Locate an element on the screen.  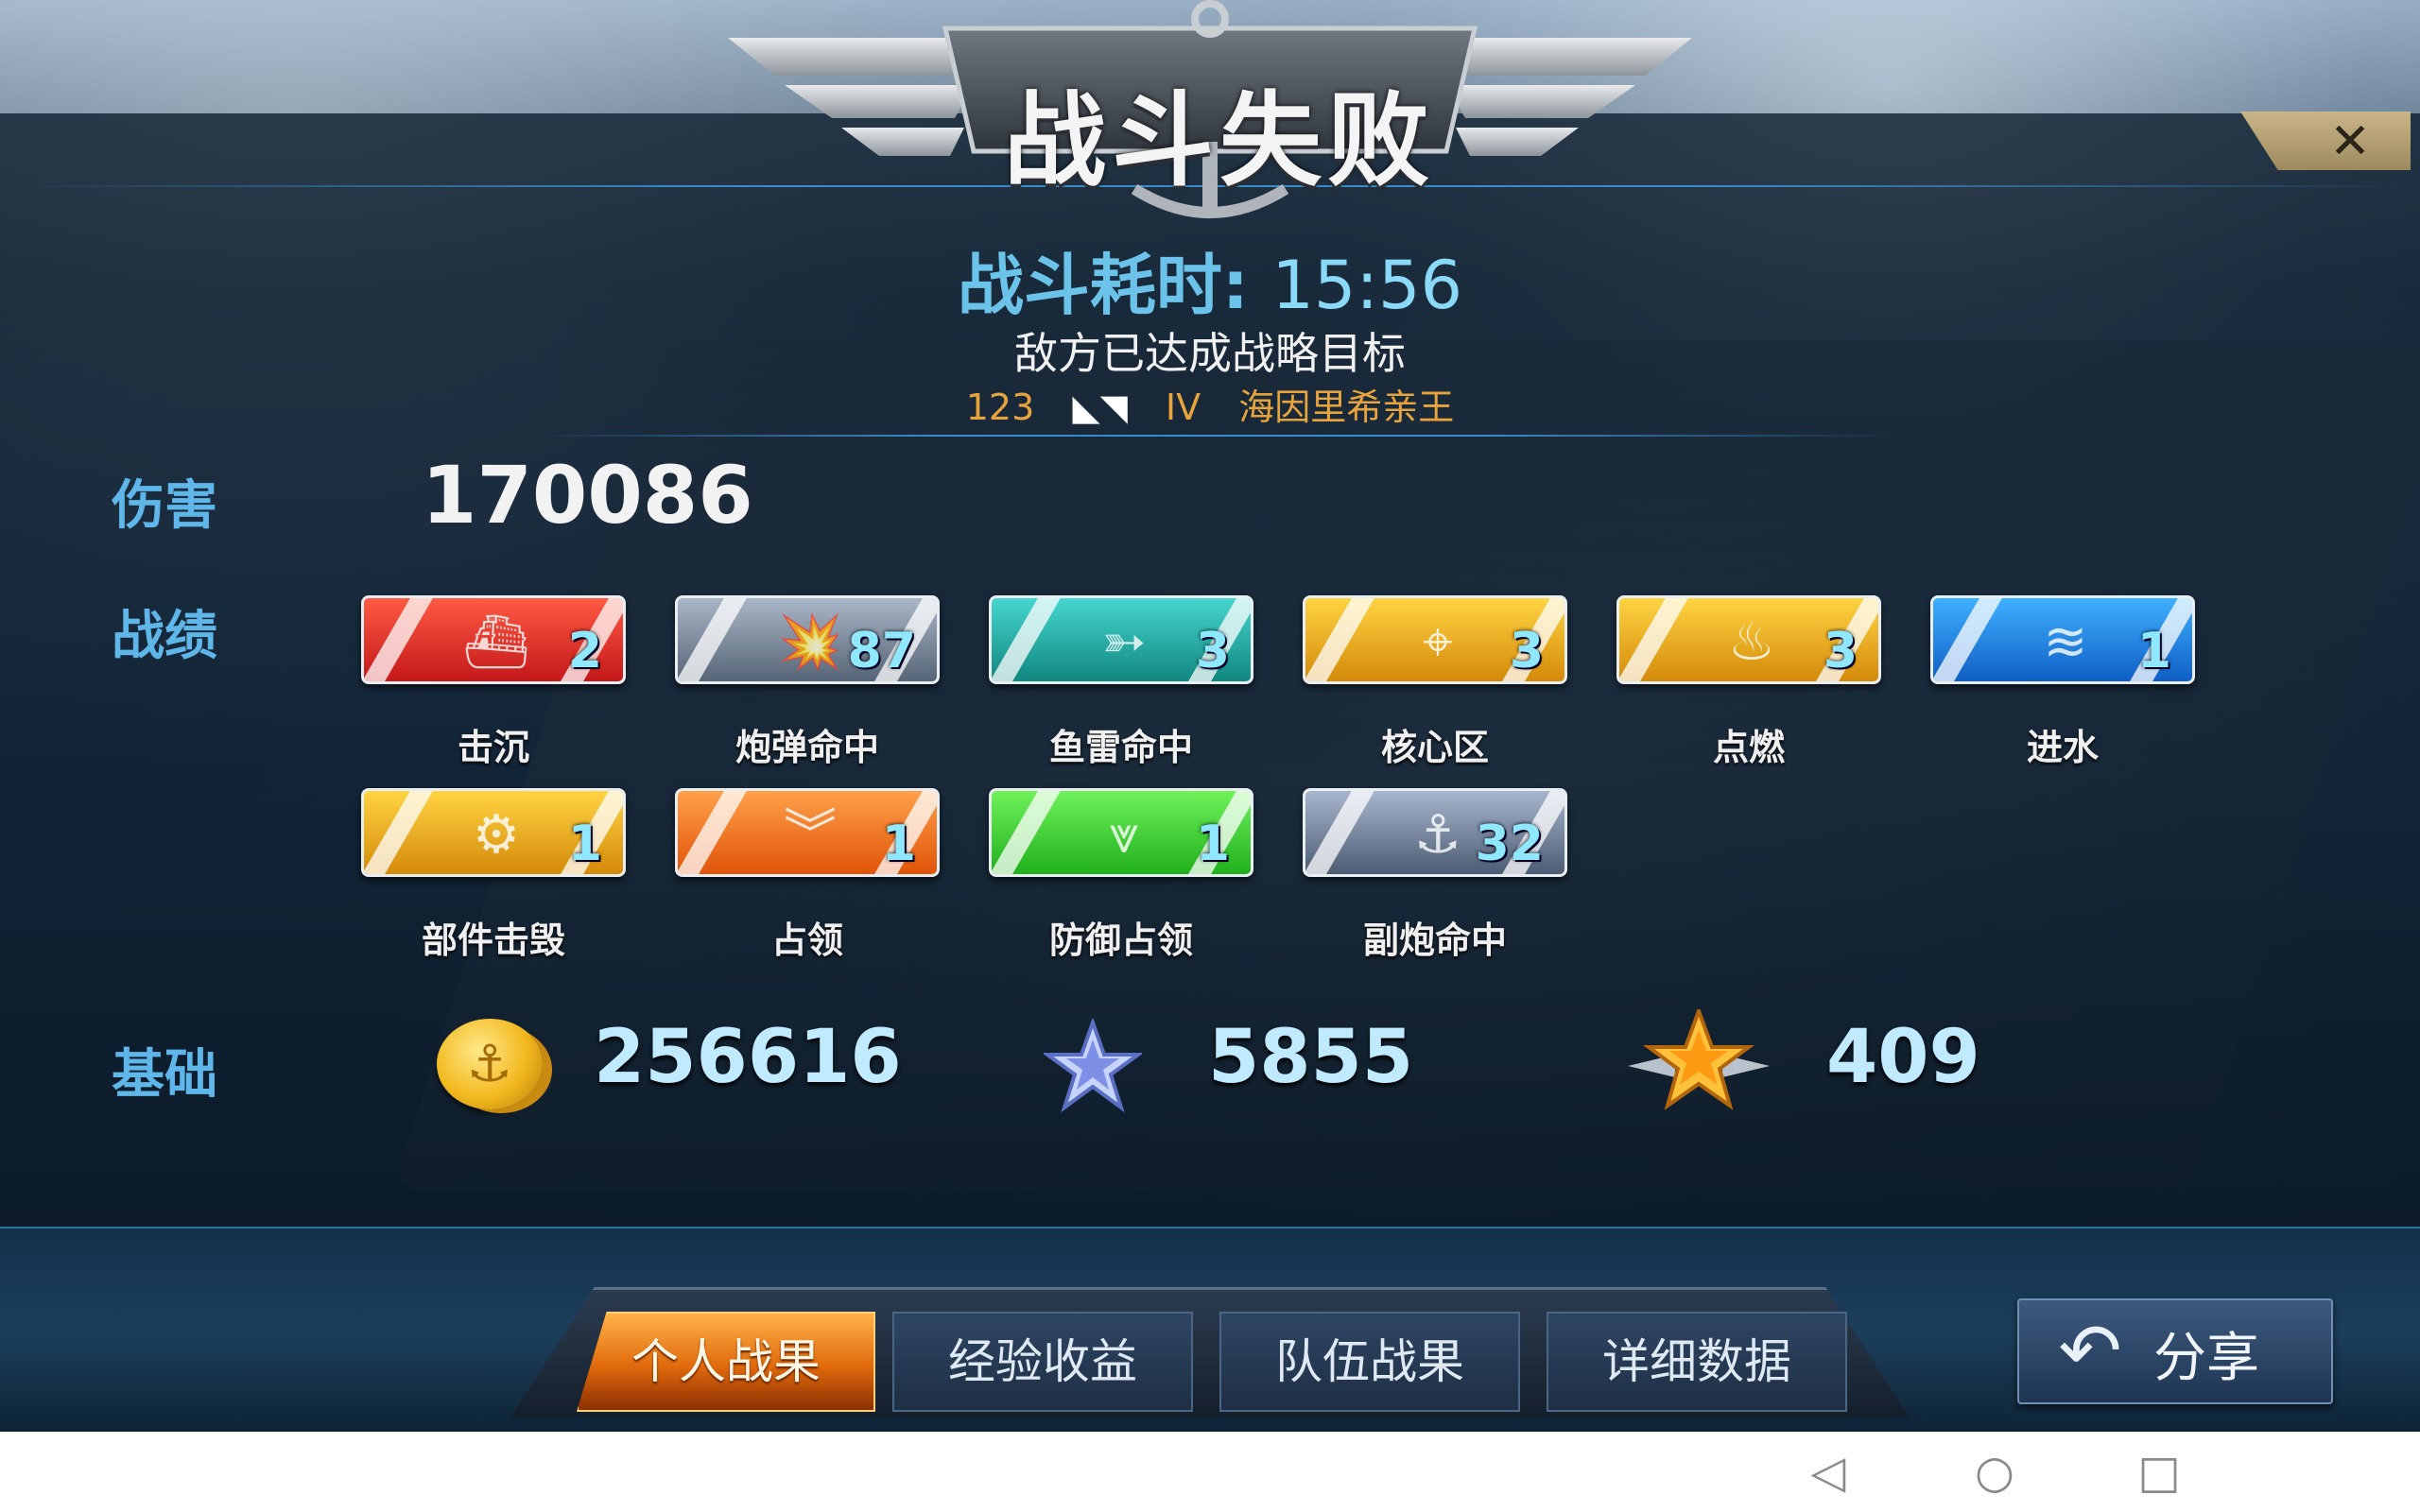
ship-id: 123 is located at coordinates (1000, 407).